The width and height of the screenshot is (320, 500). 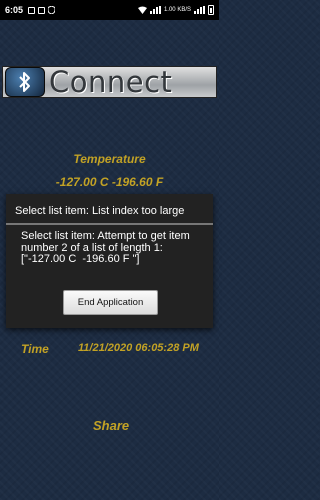 I want to click on system-icons: 1.00 KB/S, so click(x=175, y=10).